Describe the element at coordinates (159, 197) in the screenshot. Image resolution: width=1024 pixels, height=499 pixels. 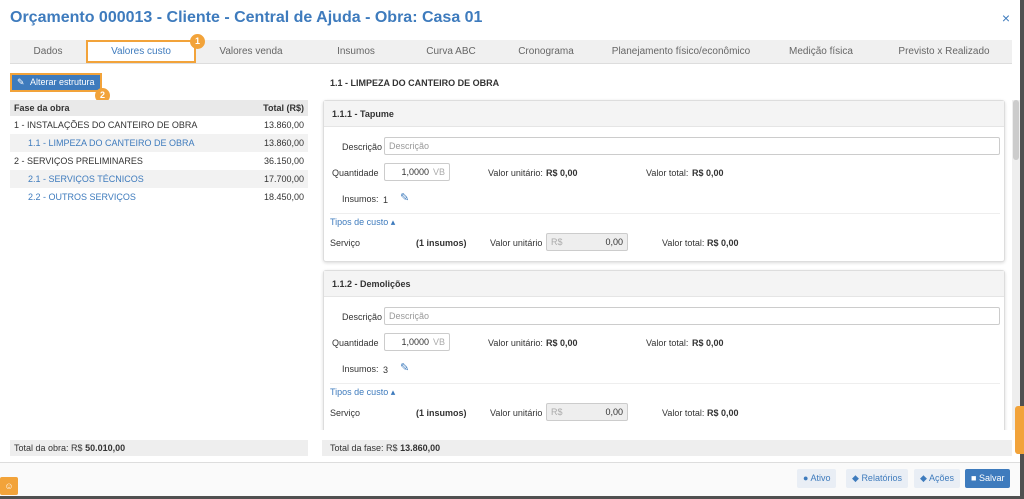
I see `table-row: 2.2 - OUTROS SERVIÇOS 18.450,00` at that location.